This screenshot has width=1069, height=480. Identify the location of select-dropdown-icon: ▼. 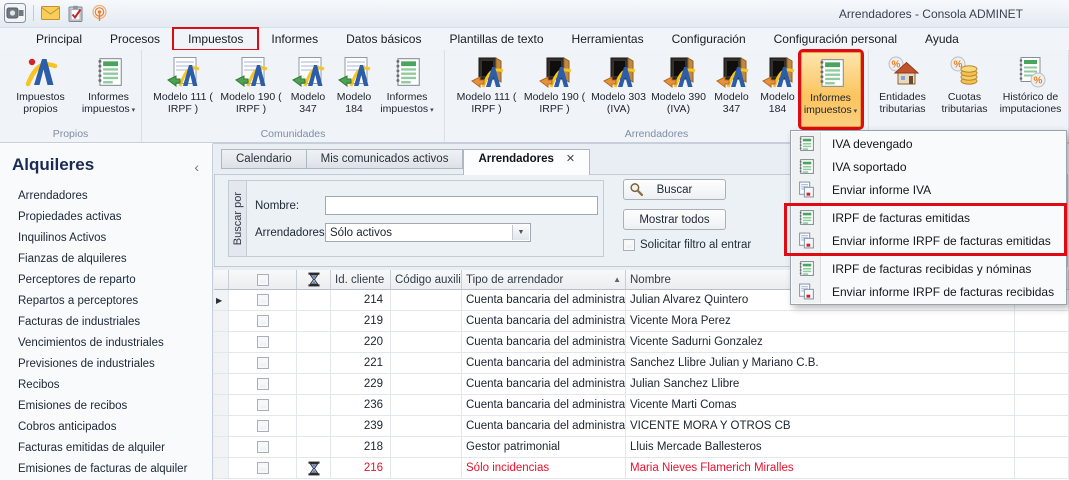
(520, 232).